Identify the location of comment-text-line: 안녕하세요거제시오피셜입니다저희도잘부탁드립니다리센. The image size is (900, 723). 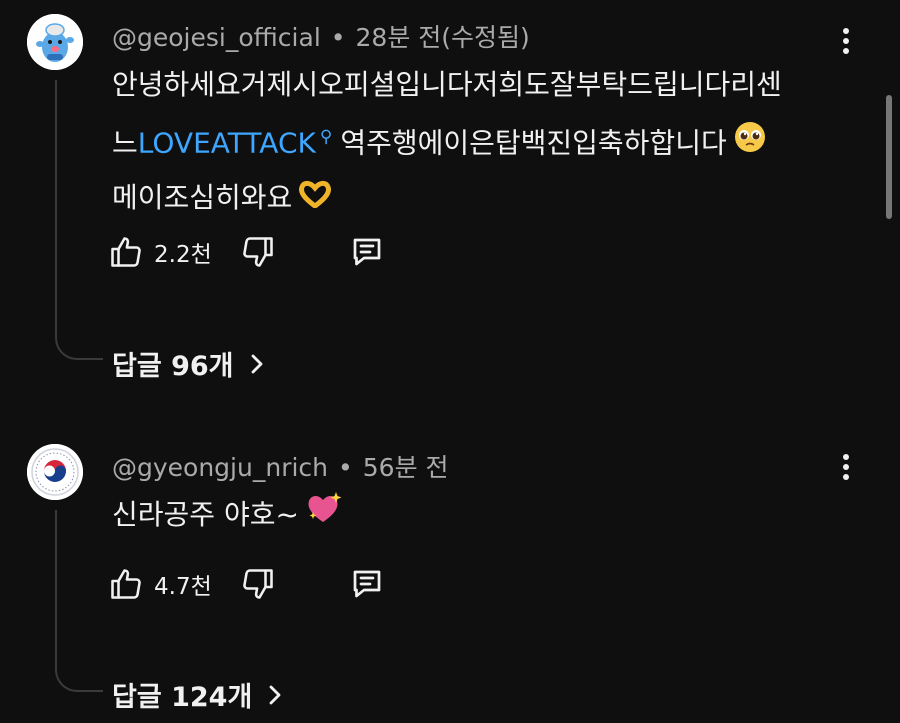
(447, 84).